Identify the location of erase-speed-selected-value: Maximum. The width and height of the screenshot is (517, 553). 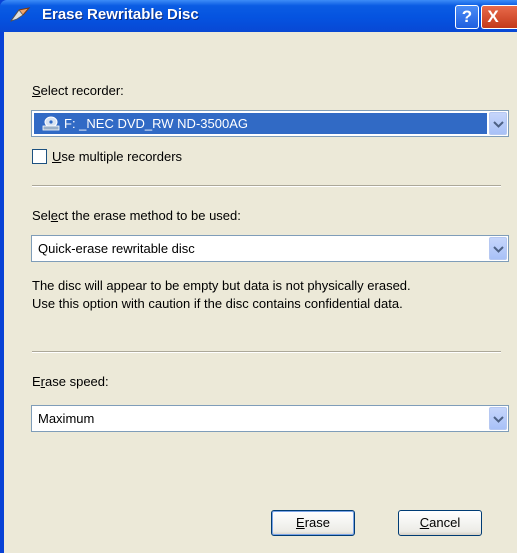
(66, 418).